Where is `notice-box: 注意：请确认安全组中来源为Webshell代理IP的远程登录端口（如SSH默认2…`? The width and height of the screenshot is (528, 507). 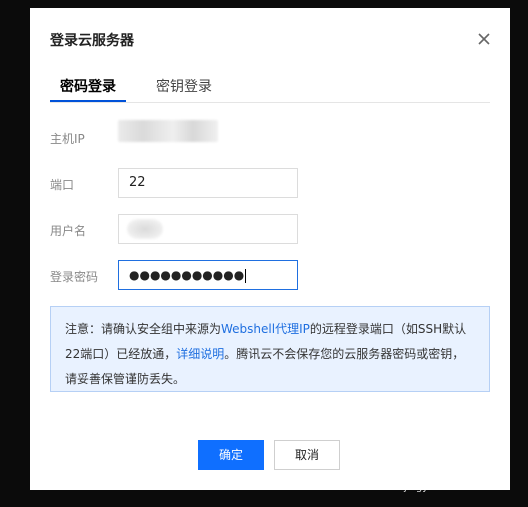 notice-box: 注意：请确认安全组中来源为Webshell代理IP的远程登录端口（如SSH默认2… is located at coordinates (270, 349).